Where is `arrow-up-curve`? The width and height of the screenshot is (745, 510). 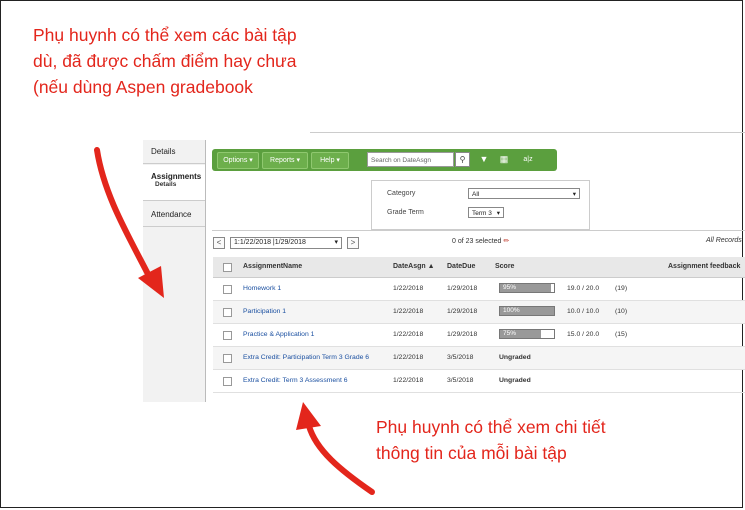 arrow-up-curve is located at coordinates (340, 459).